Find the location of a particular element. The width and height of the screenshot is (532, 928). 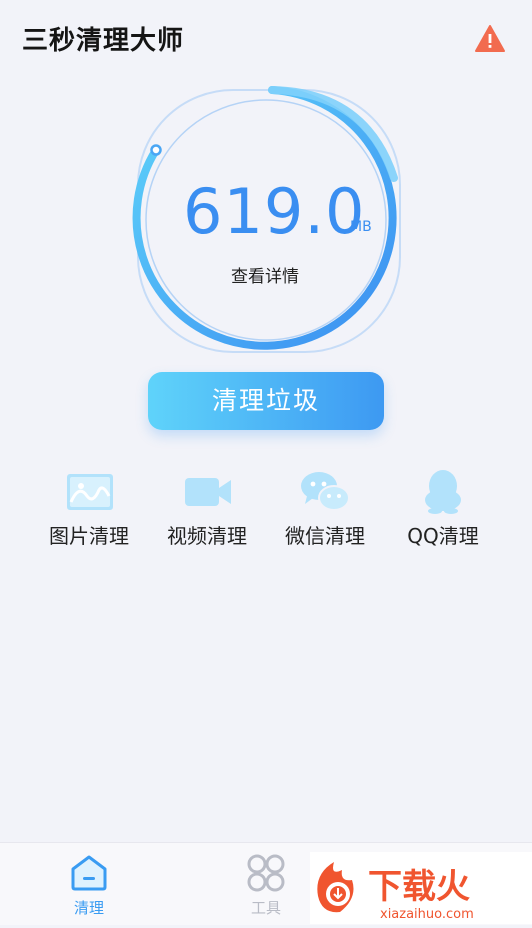

tab-clean: 清理 is located at coordinates (89, 884).